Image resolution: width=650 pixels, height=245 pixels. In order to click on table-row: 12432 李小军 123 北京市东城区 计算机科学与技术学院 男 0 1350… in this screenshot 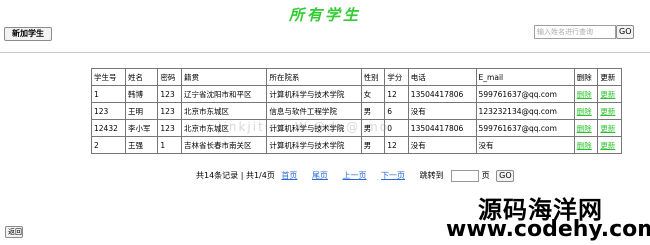, I will do `click(356, 128)`.